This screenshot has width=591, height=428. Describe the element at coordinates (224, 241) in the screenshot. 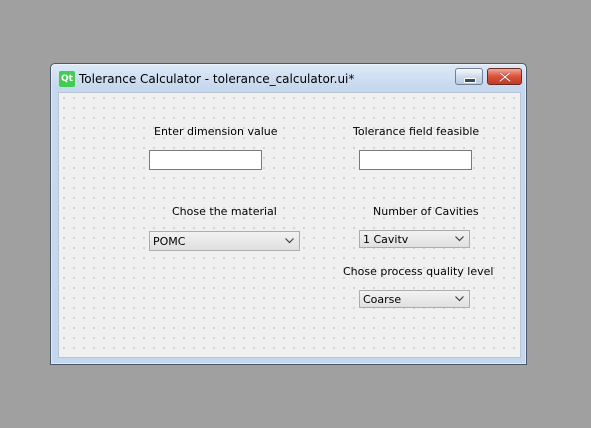

I see `material-select: POMC` at that location.